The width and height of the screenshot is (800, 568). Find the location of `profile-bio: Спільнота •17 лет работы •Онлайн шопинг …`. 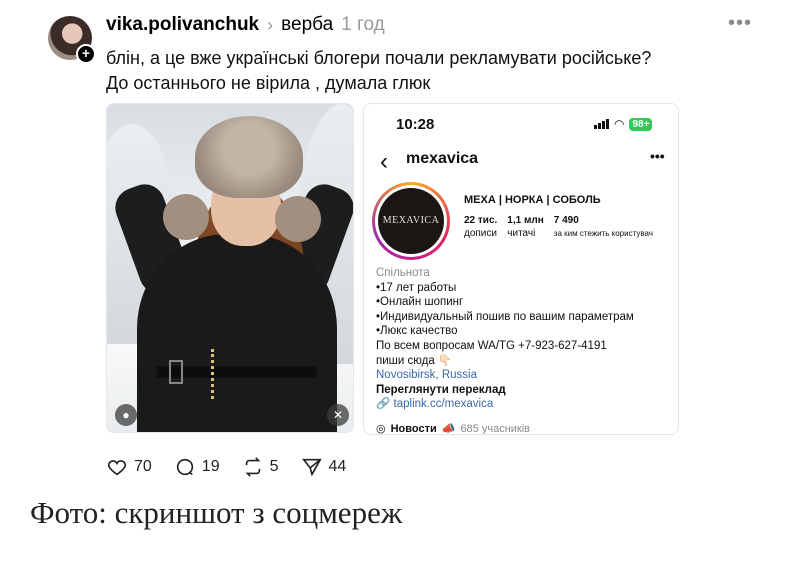

profile-bio: Спільнота •17 лет работы •Онлайн шопинг … is located at coordinates (523, 339).